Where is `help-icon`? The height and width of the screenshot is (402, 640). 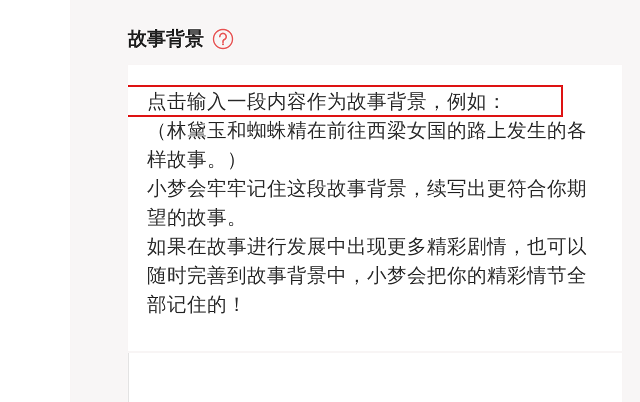
help-icon is located at coordinates (223, 39).